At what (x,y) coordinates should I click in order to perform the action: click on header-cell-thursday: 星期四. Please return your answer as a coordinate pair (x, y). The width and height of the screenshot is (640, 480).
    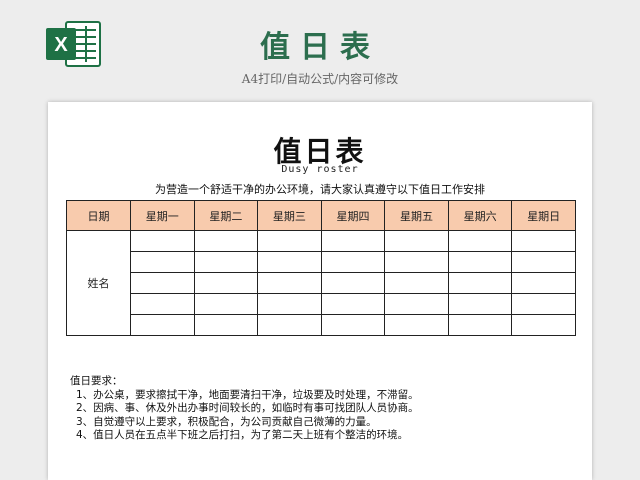
    Looking at the image, I should click on (353, 215).